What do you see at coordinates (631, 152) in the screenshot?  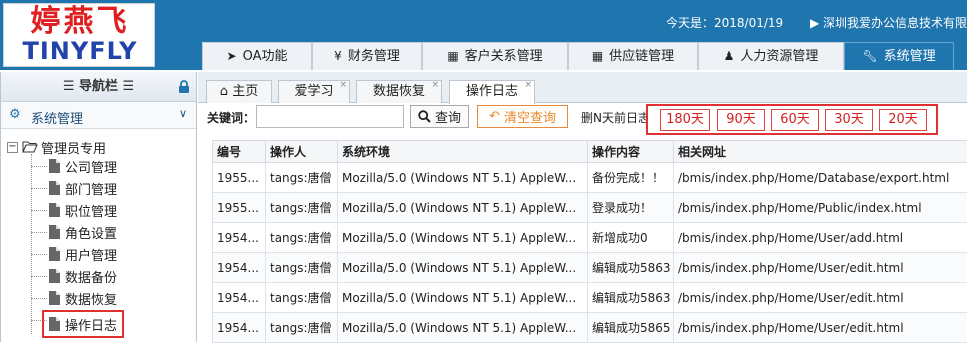 I see `column-header-content: 操作内容` at bounding box center [631, 152].